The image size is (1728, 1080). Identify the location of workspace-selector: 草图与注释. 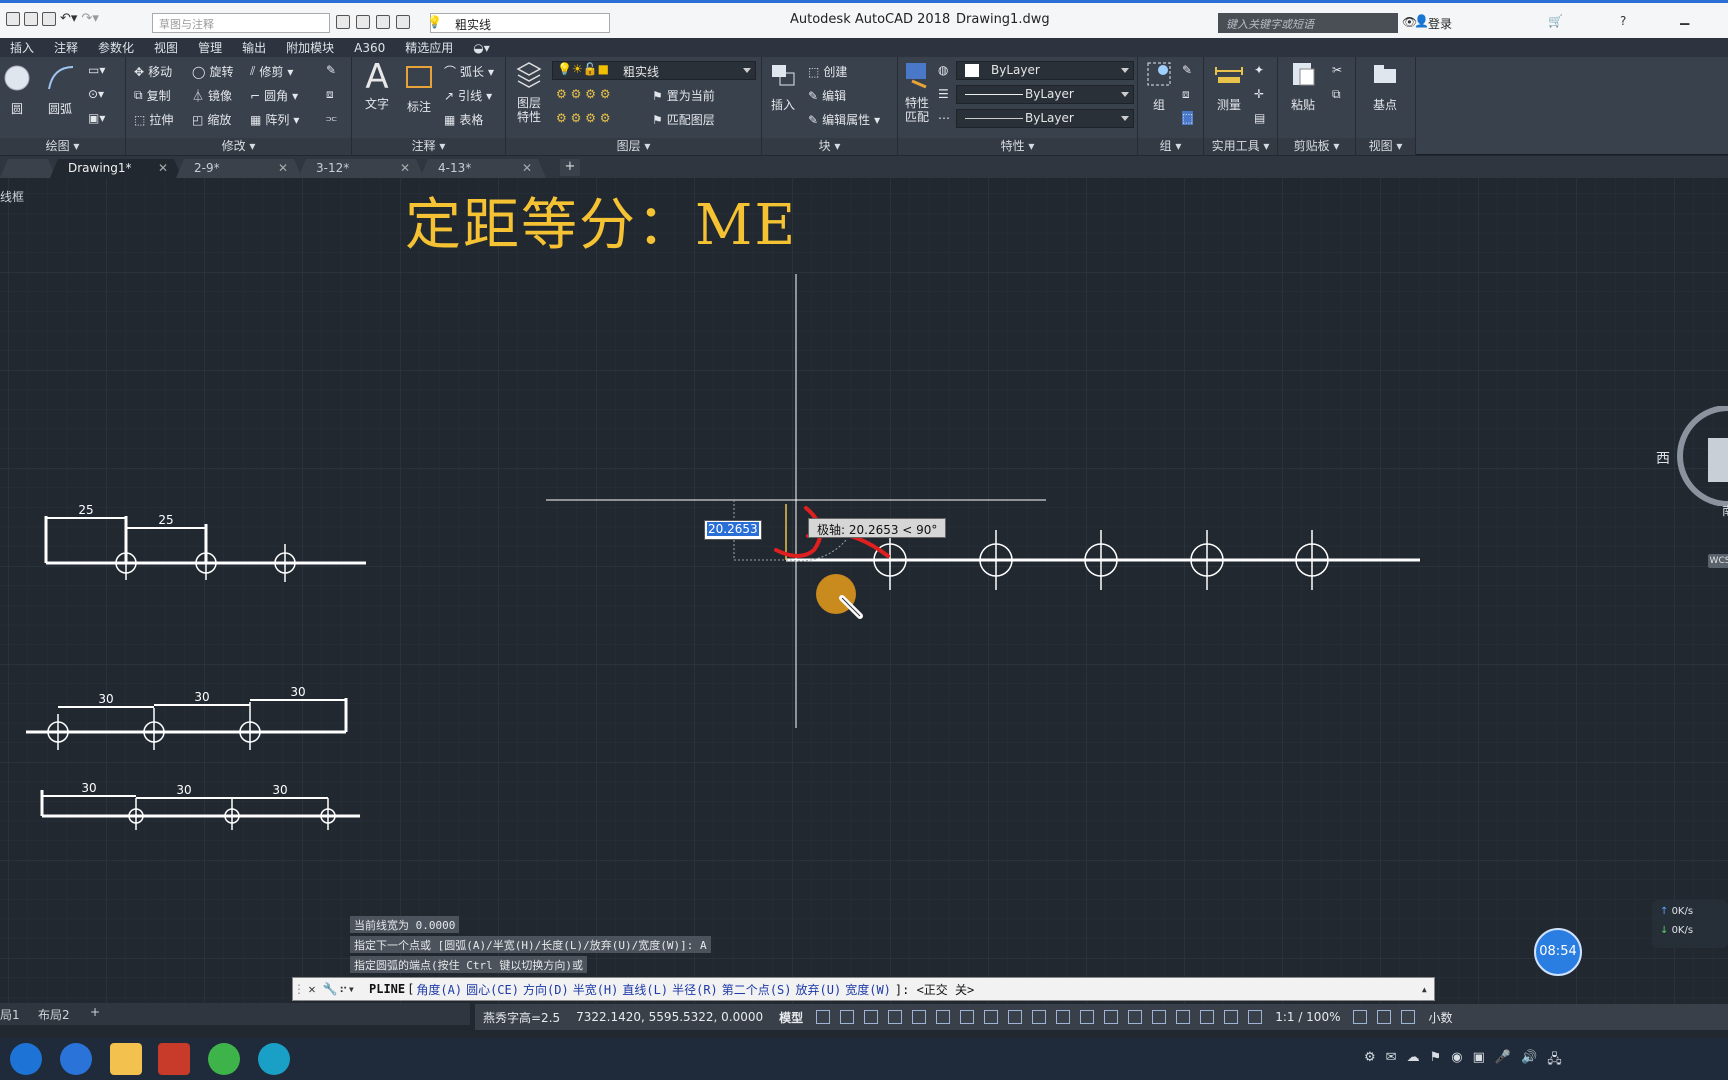
(241, 23).